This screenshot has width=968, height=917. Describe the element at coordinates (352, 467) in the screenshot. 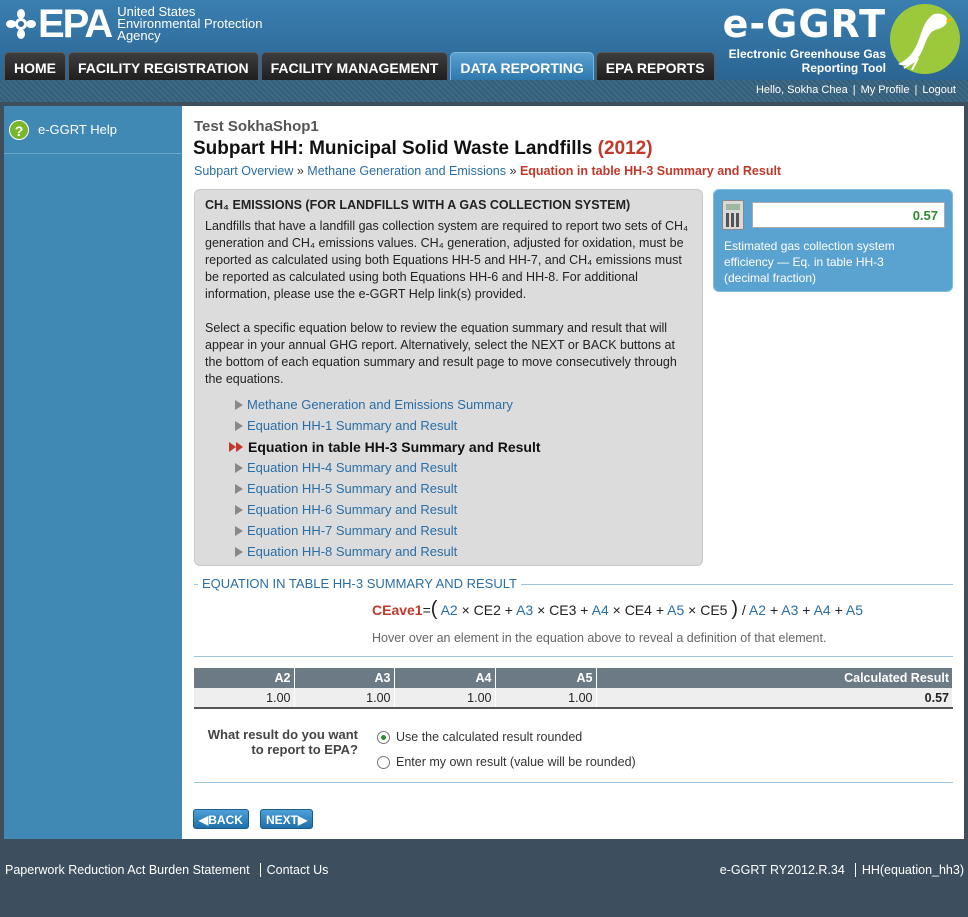

I see `equation-link-label: Equation HH-4 Summary and Result` at that location.